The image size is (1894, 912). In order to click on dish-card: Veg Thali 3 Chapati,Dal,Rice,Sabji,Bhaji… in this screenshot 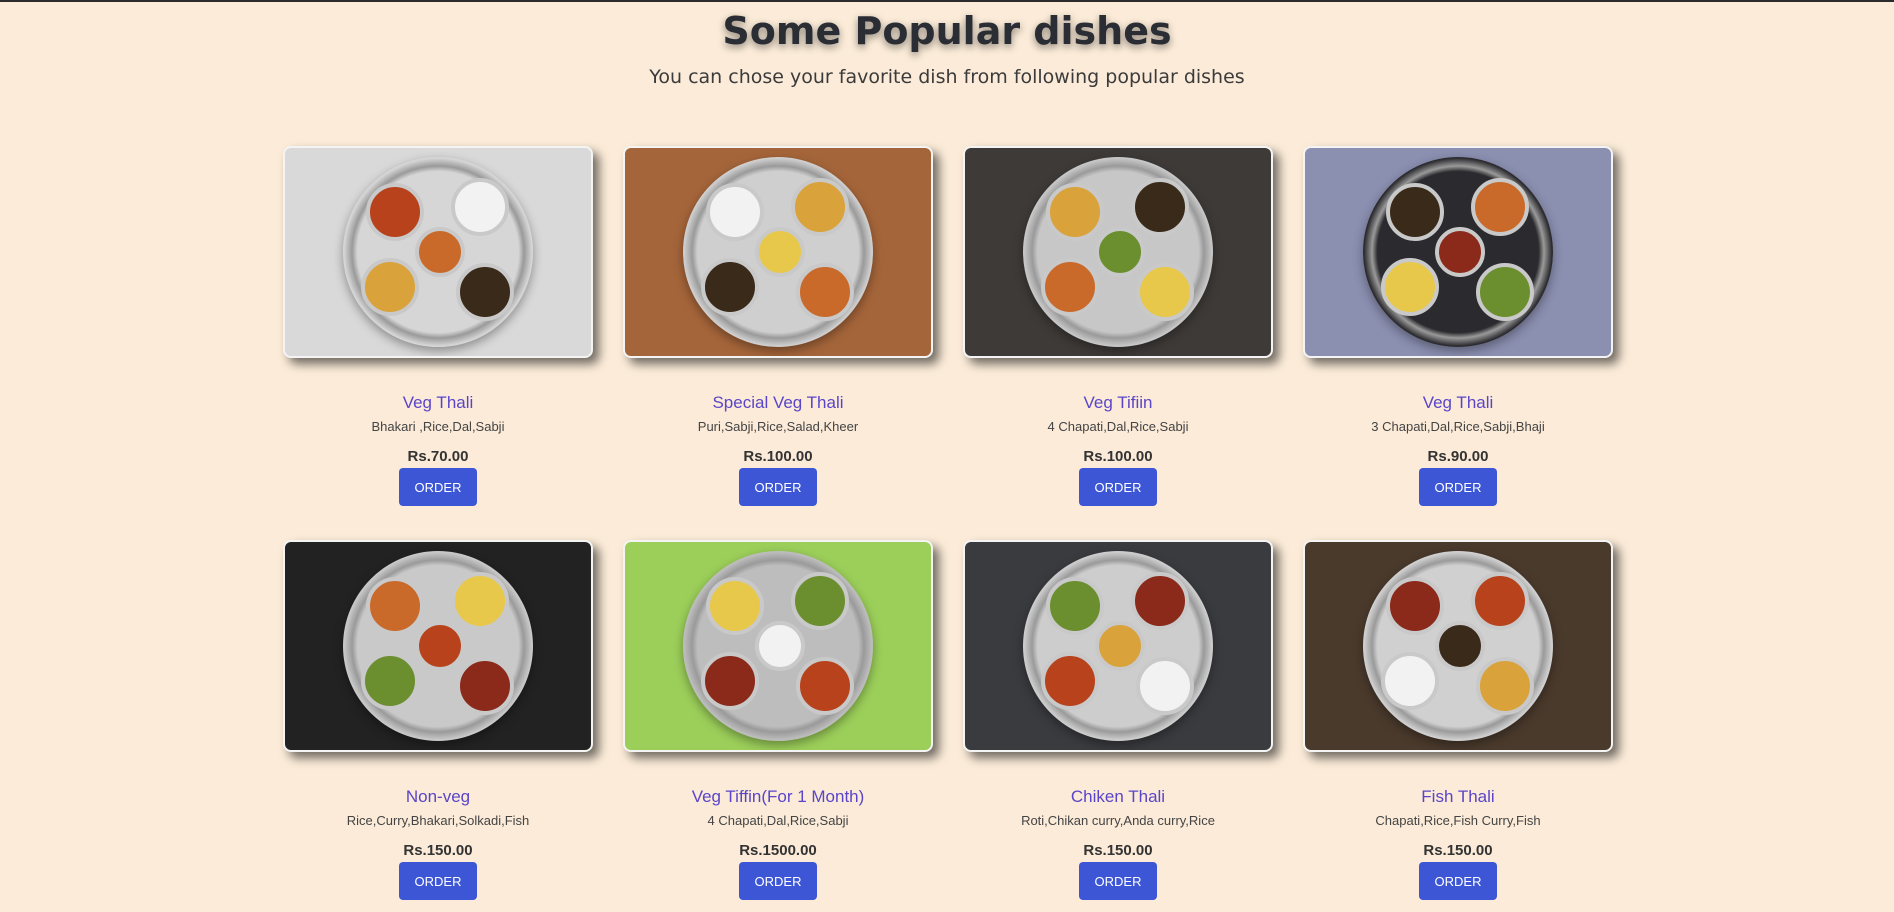, I will do `click(1458, 326)`.